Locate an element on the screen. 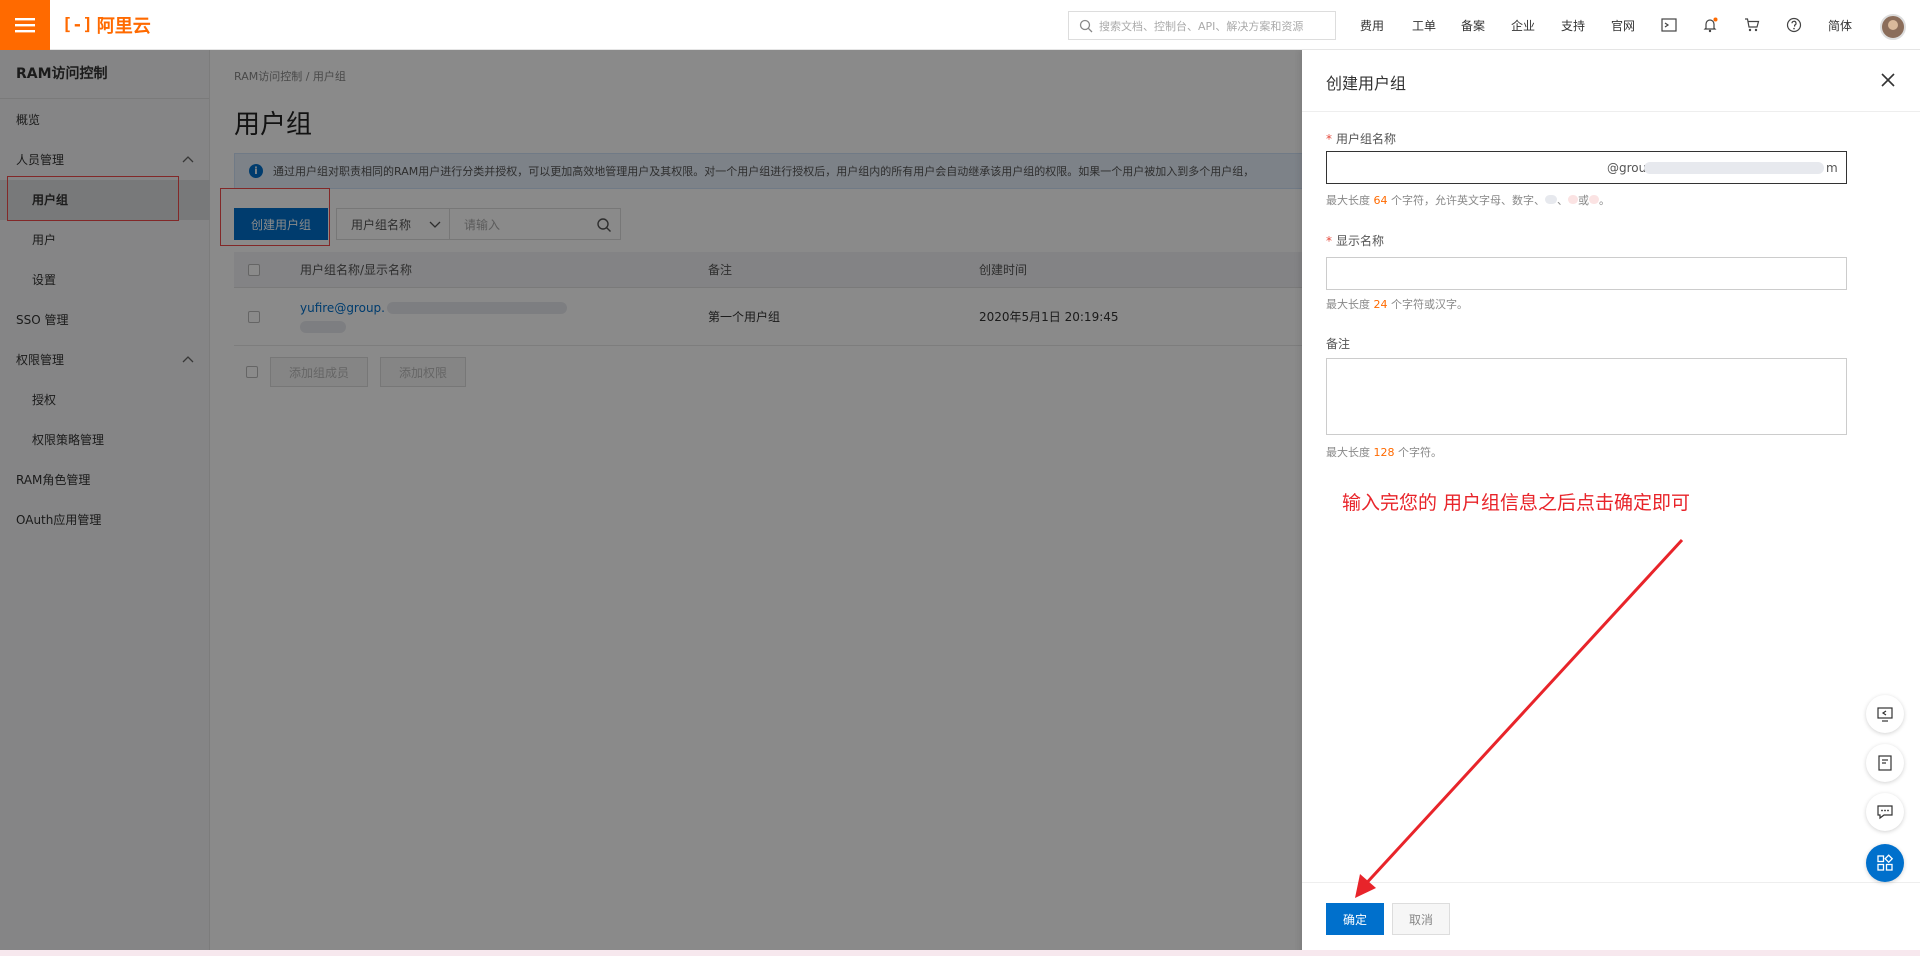 Image resolution: width=1920 pixels, height=956 pixels. edit-note-icon is located at coordinates (1885, 763).